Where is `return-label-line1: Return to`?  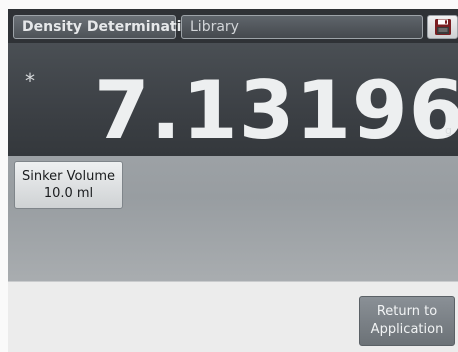 return-label-line1: Return to is located at coordinates (407, 311).